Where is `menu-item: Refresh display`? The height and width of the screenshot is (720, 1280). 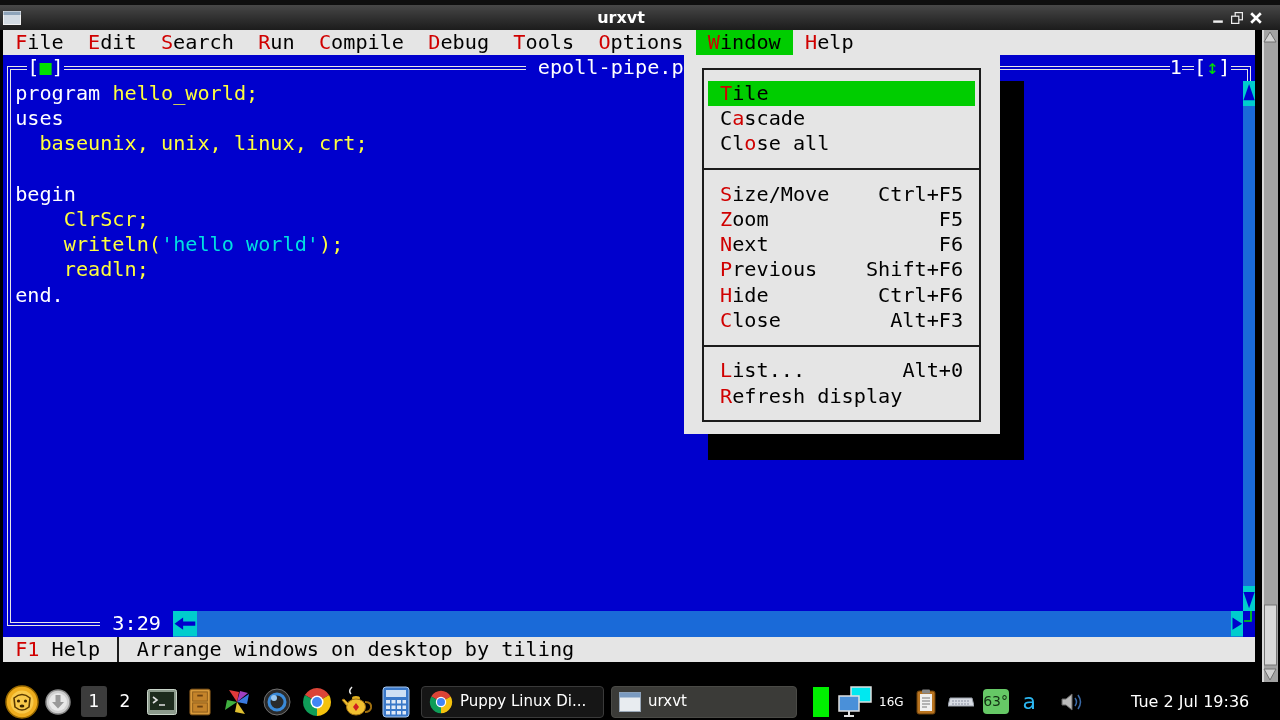
menu-item: Refresh display is located at coordinates (841, 396).